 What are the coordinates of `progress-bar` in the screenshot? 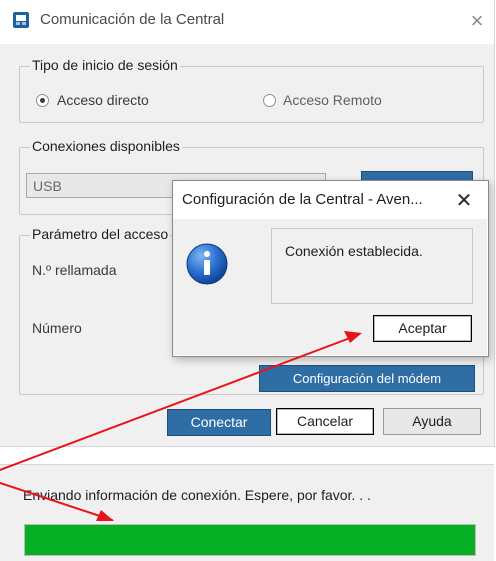 It's located at (250, 540).